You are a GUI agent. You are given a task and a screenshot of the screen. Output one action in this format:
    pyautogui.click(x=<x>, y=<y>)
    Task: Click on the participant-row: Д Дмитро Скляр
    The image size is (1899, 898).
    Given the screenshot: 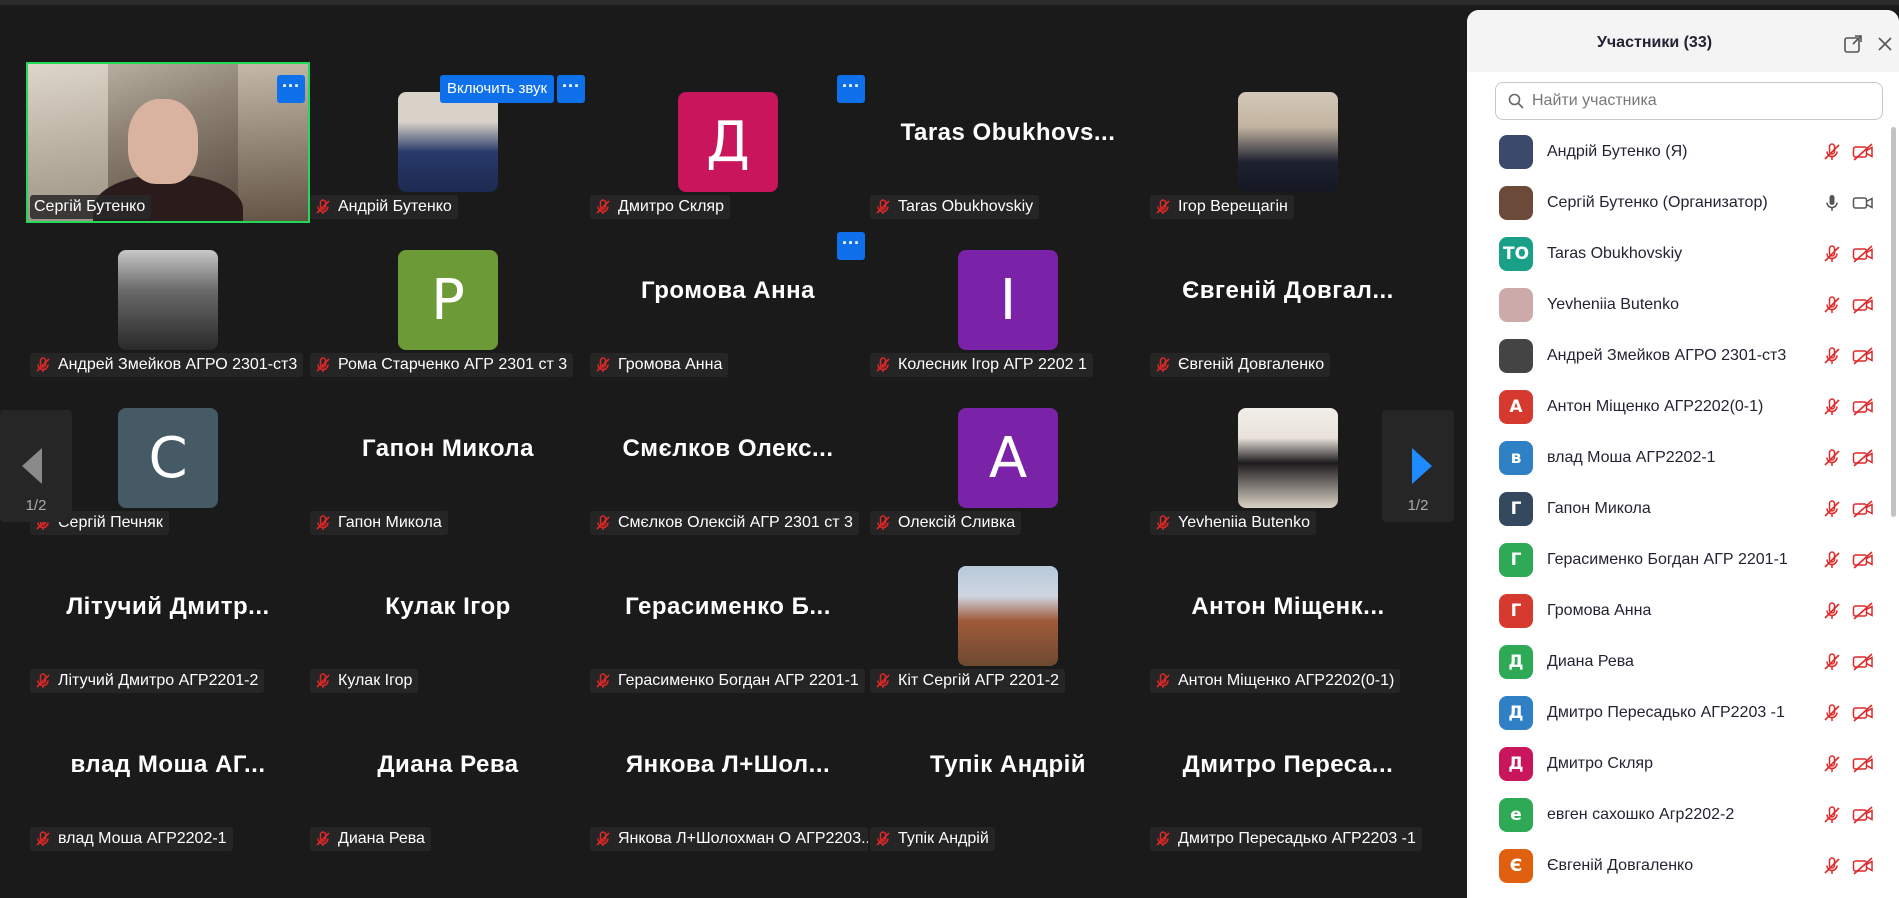 What is the action you would take?
    pyautogui.click(x=1677, y=764)
    